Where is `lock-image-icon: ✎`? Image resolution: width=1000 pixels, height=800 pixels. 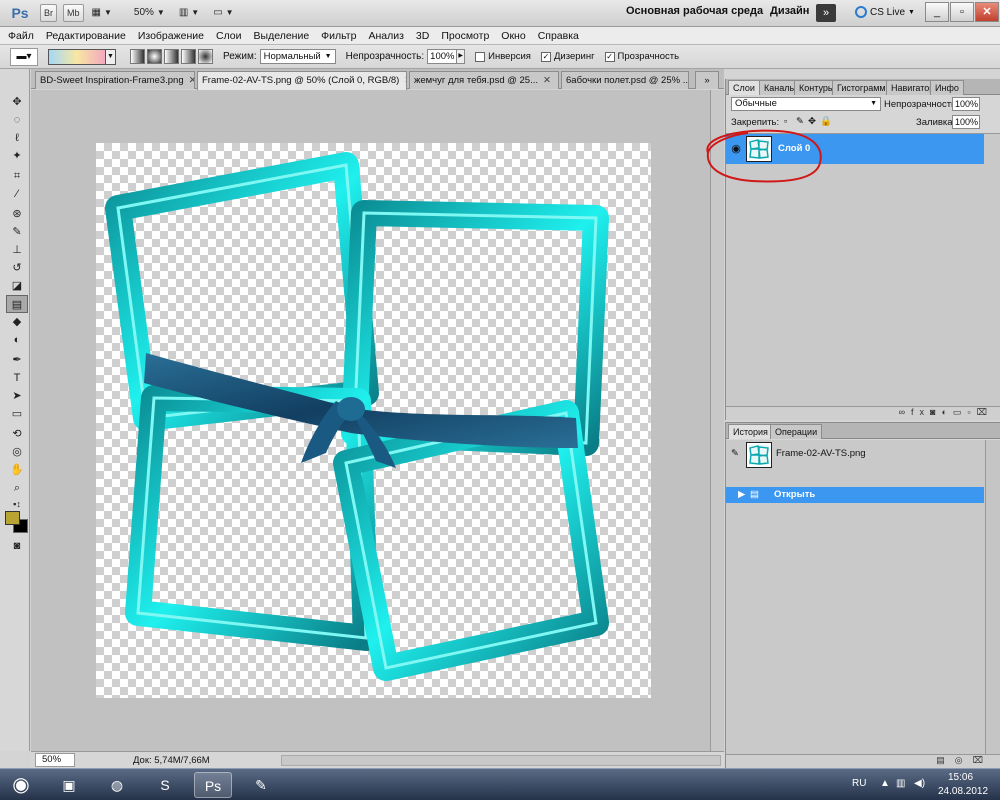
lock-image-icon: ✎ is located at coordinates (800, 121).